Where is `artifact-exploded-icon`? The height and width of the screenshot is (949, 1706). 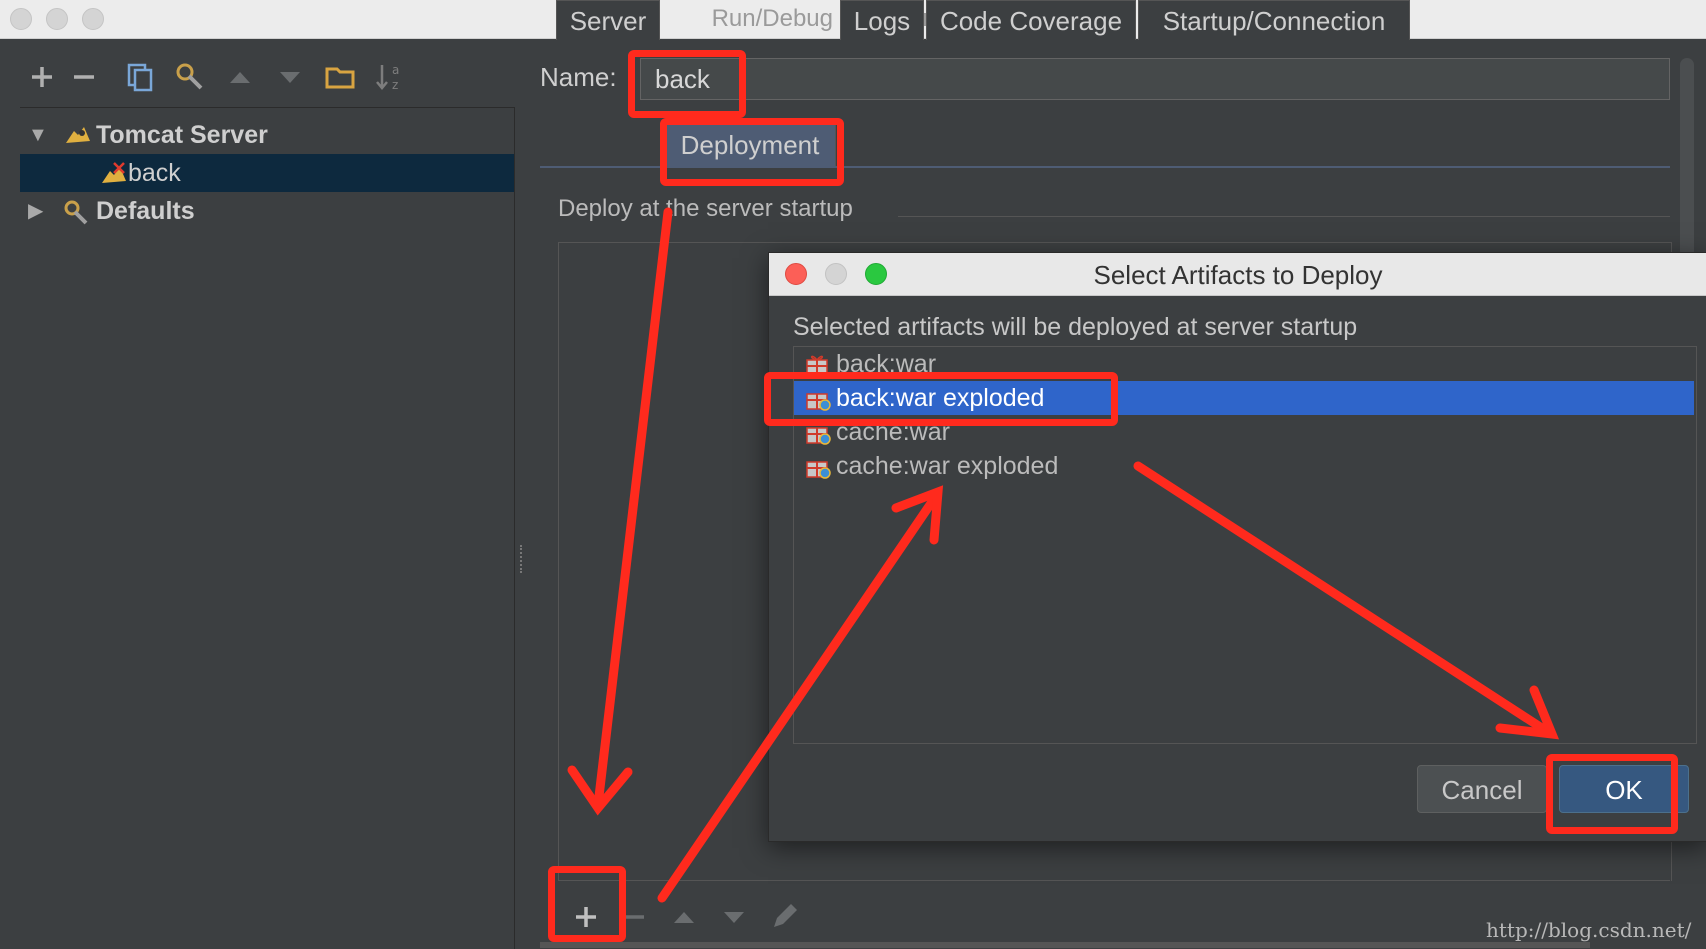 artifact-exploded-icon is located at coordinates (818, 466).